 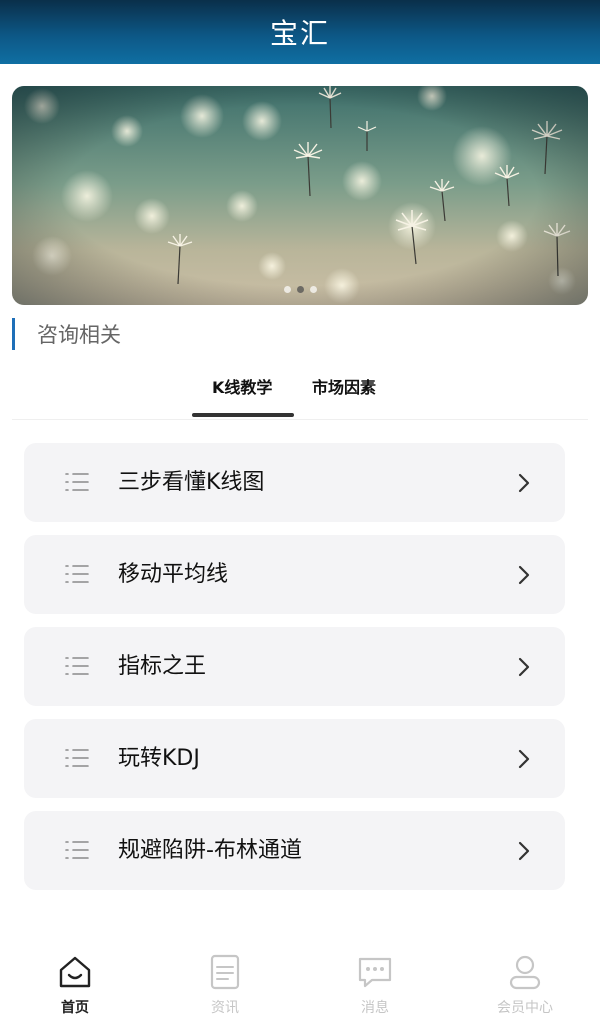 I want to click on nav-item-messages: 消息, so click(x=375, y=985).